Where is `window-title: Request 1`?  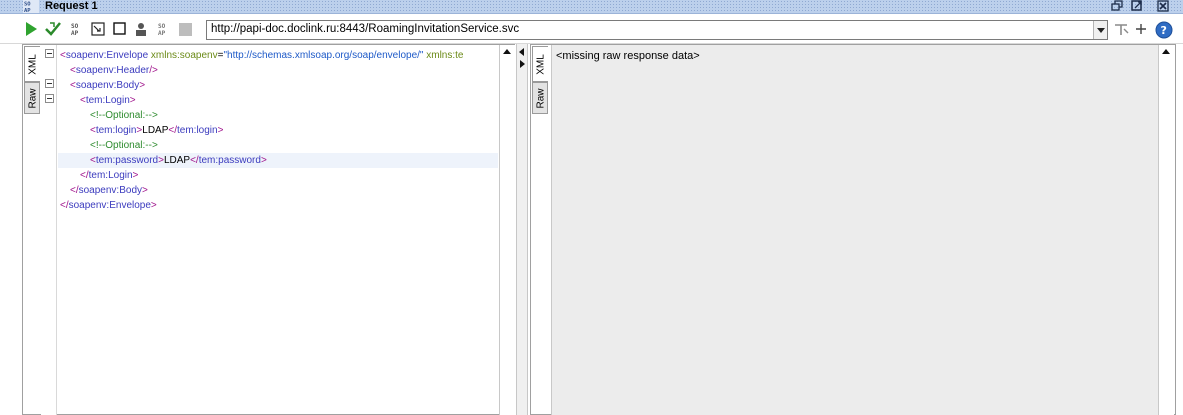
window-title: Request 1 is located at coordinates (71, 6).